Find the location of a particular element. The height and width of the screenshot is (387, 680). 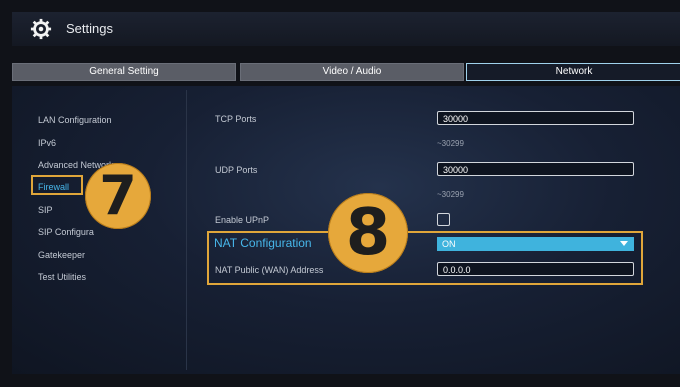

gear-icon is located at coordinates (41, 29).